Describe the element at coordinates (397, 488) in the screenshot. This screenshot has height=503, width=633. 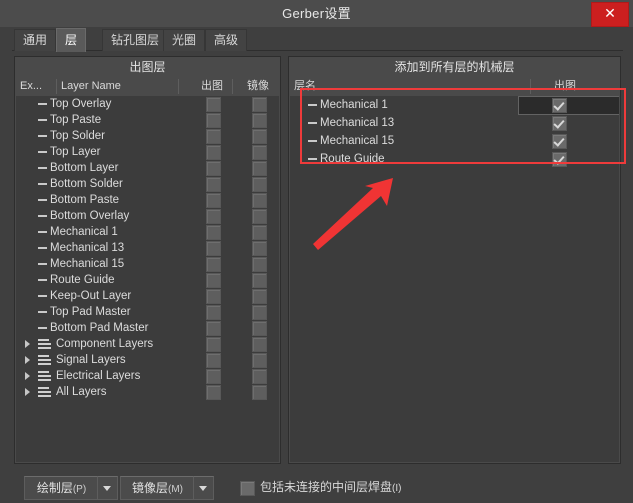
I see `include-unconnected-accel: (I)` at that location.